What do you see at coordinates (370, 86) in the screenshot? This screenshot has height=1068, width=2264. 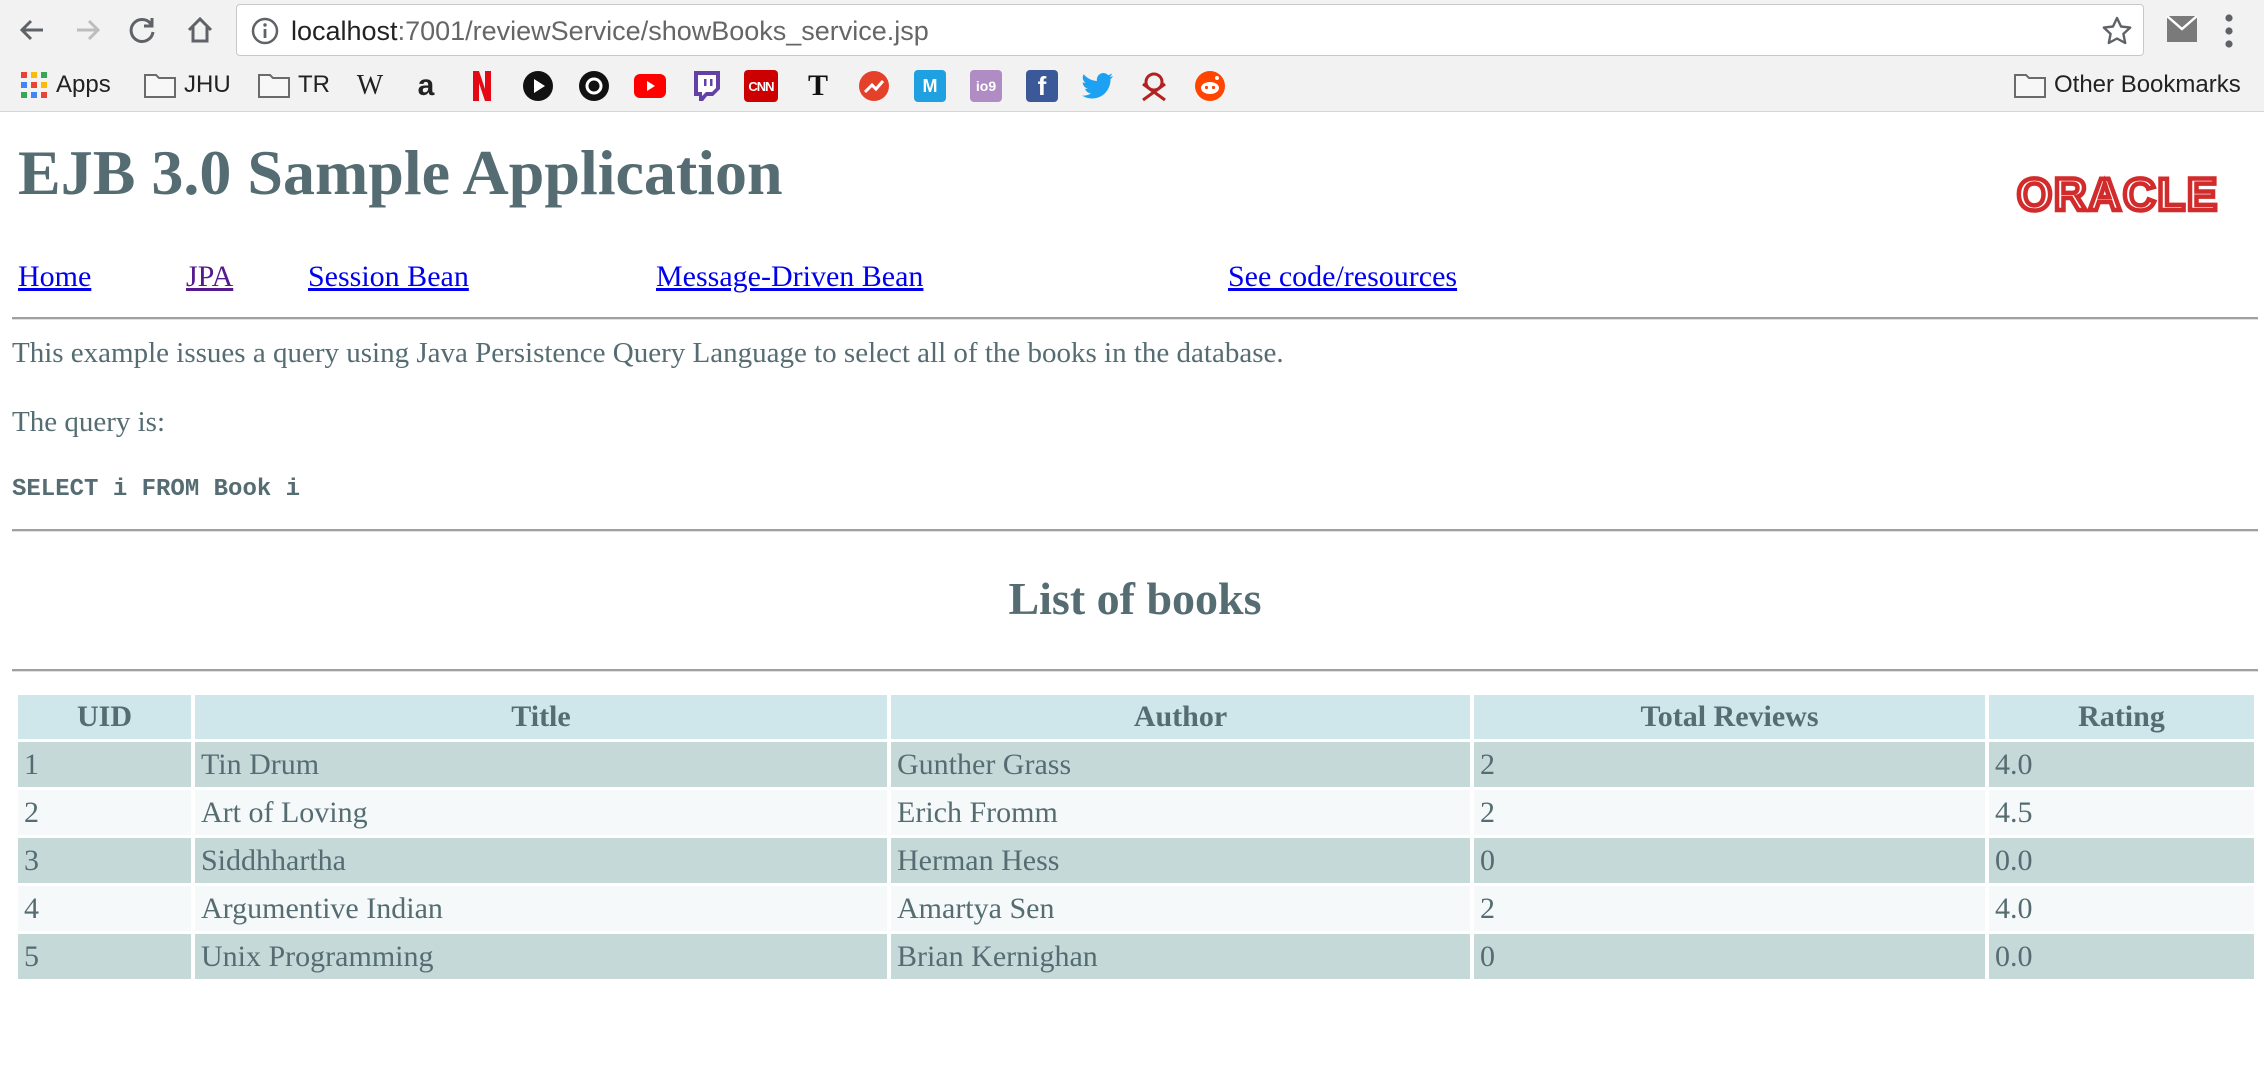 I see `wikipedia-icon: W` at bounding box center [370, 86].